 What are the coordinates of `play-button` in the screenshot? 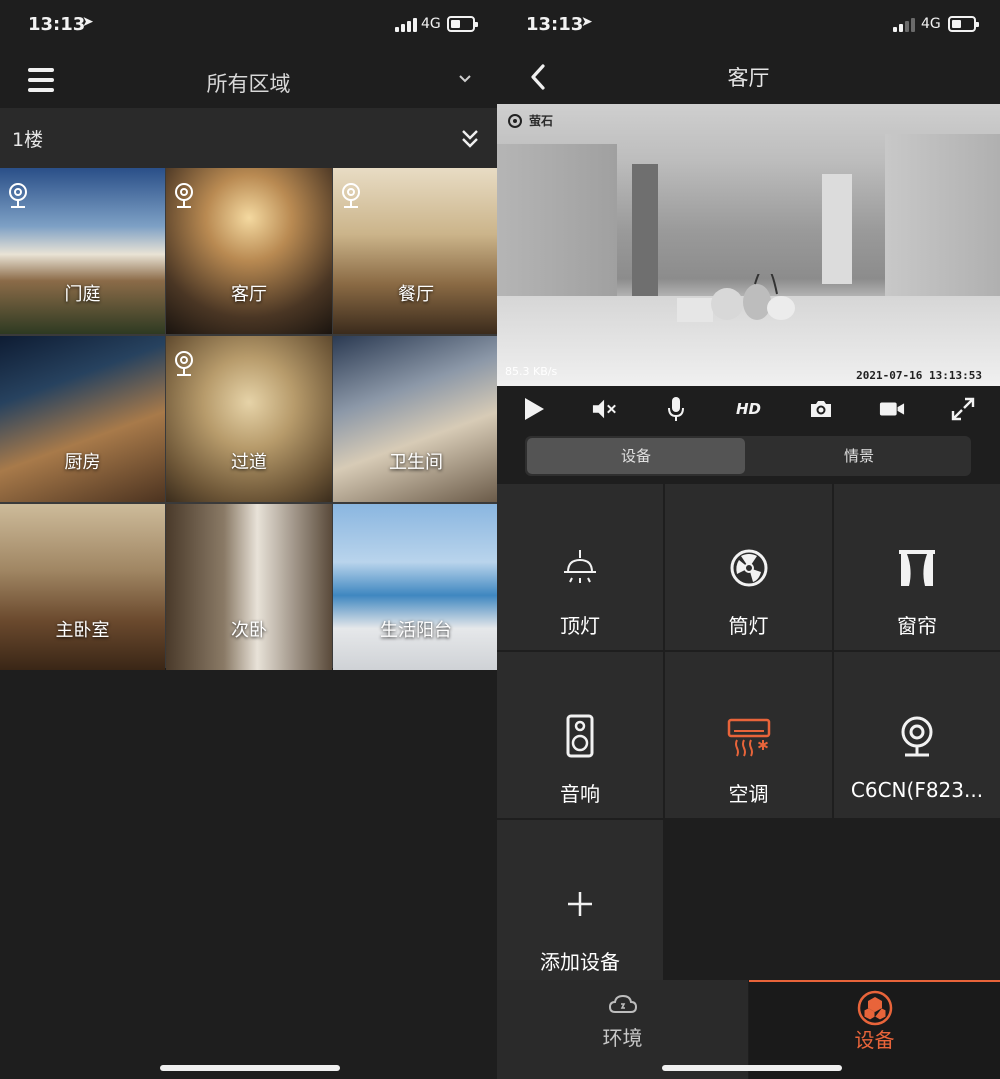 It's located at (534, 409).